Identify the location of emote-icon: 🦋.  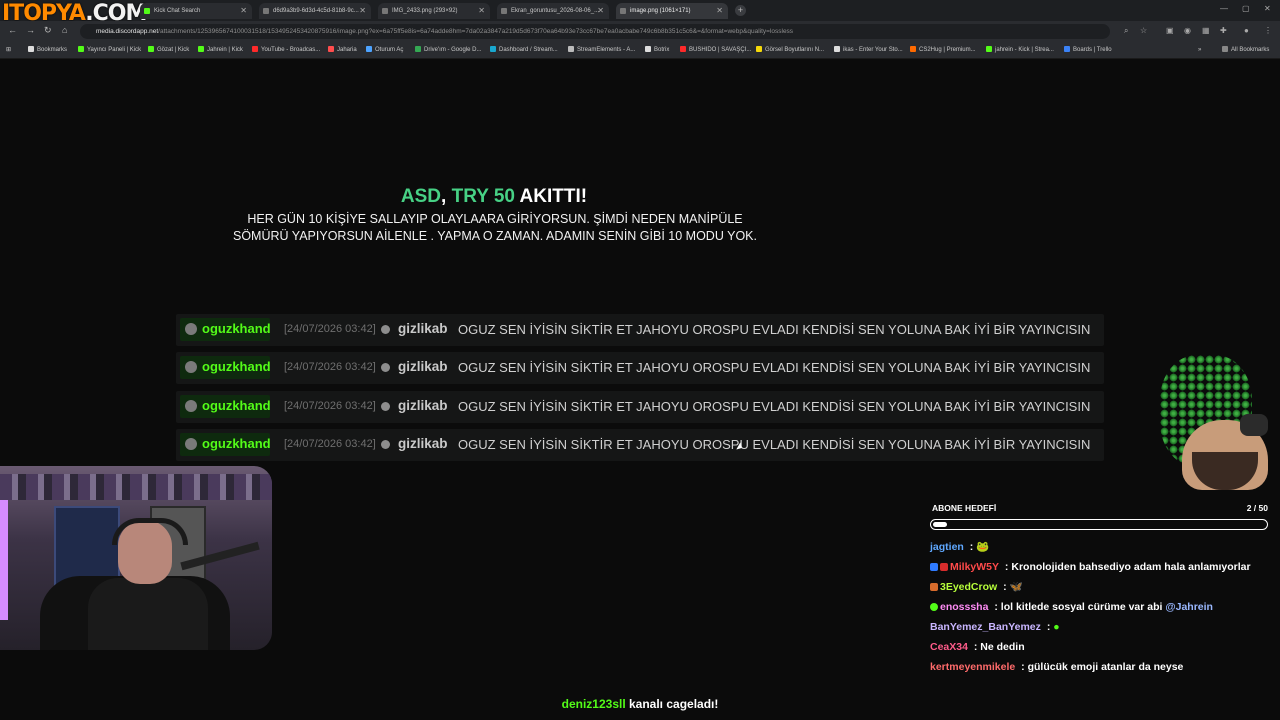
(1016, 587).